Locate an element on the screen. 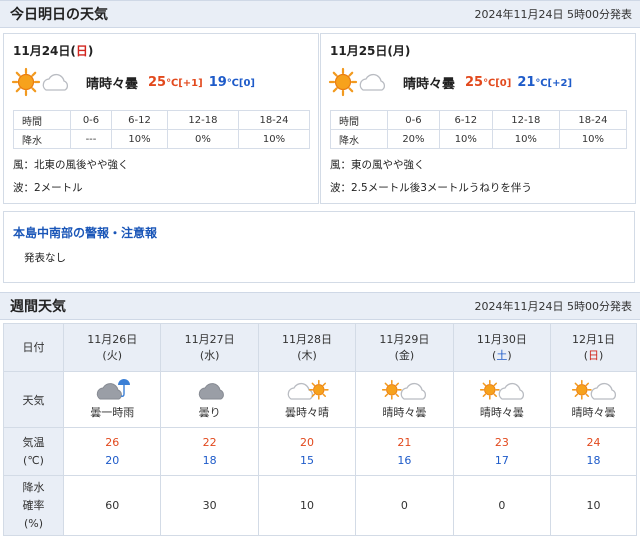 This screenshot has height=544, width=640. weather-cell: 曇一時雨 is located at coordinates (112, 399).